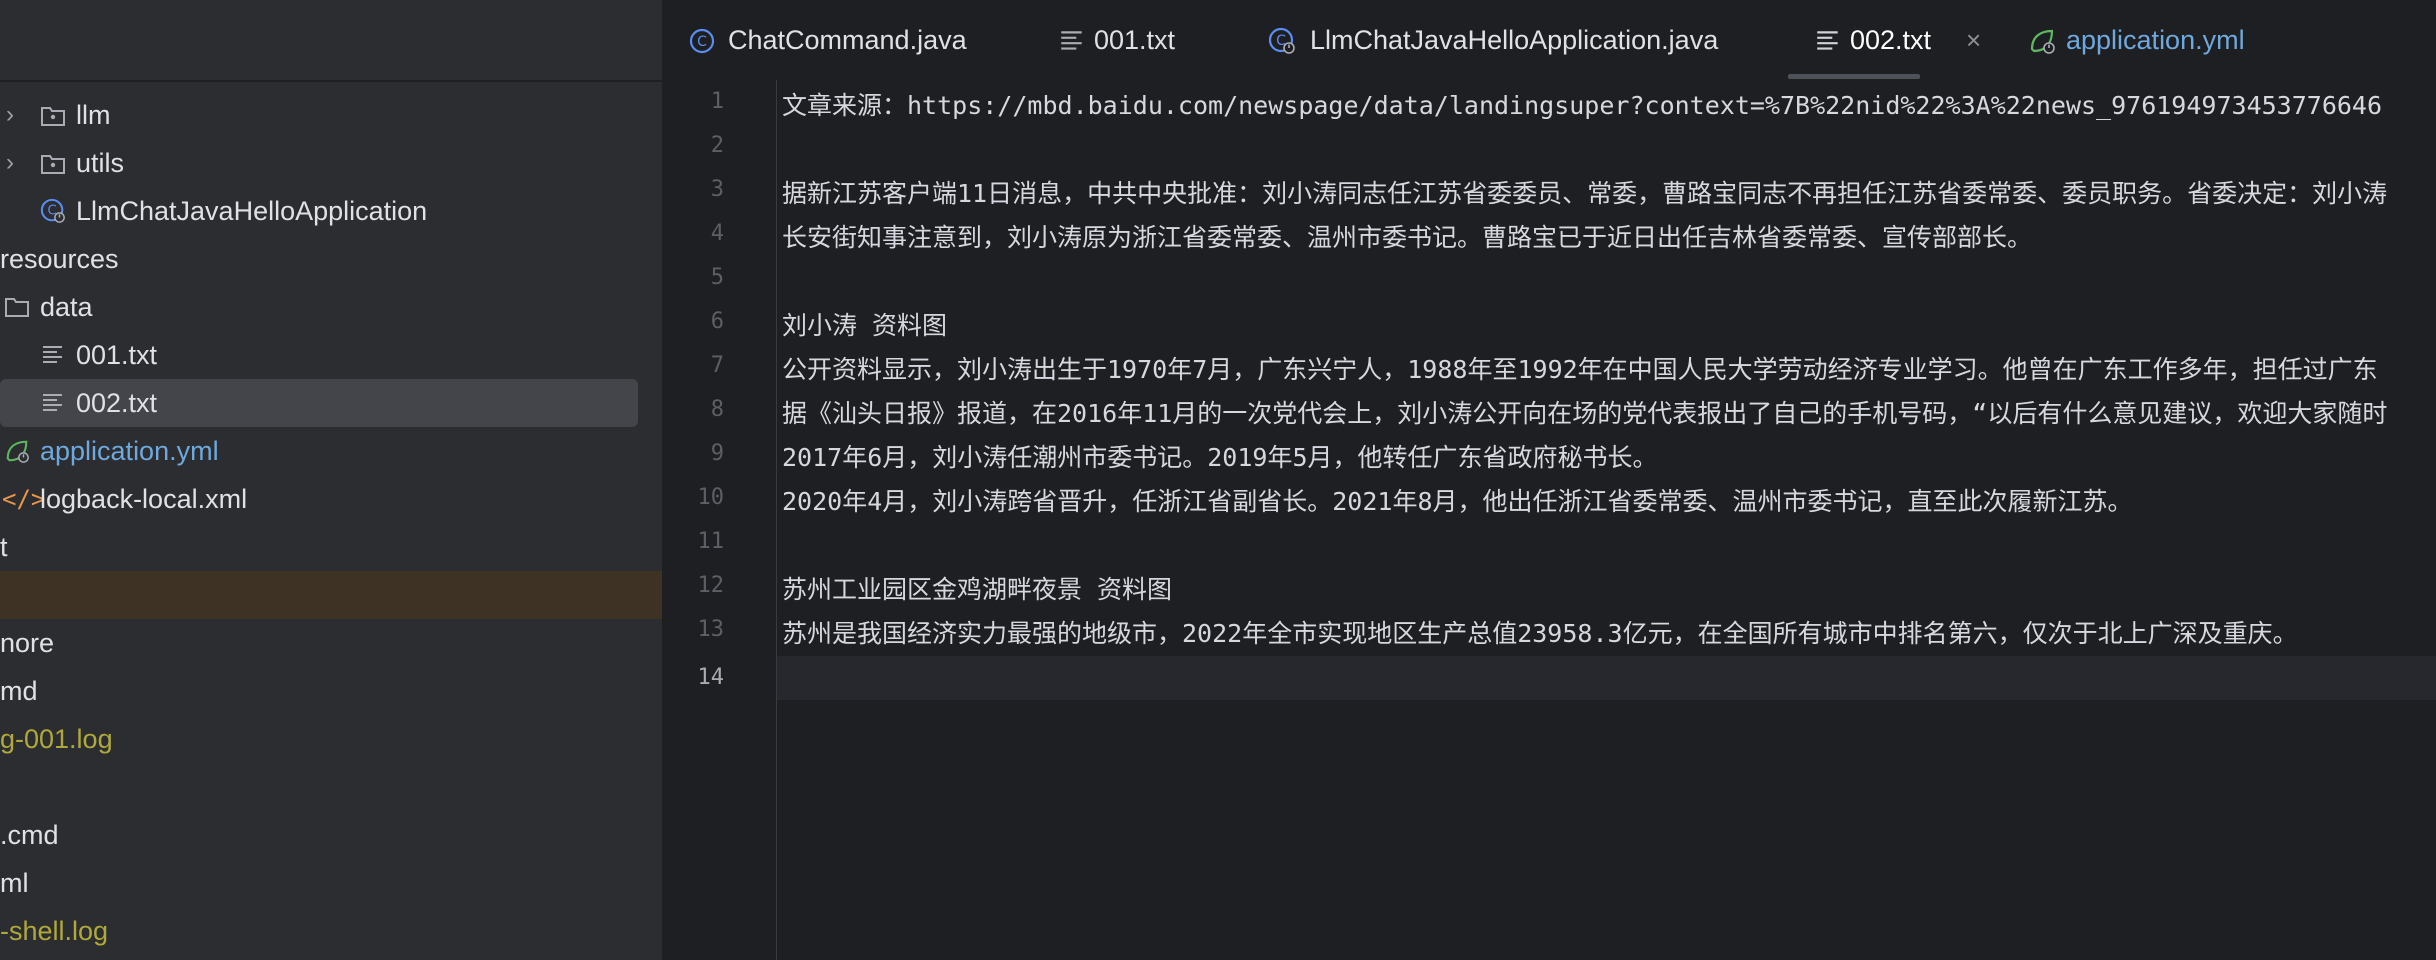  Describe the element at coordinates (252, 211) in the screenshot. I see `tree-item-label: LlmChatJavaHelloApplication` at that location.